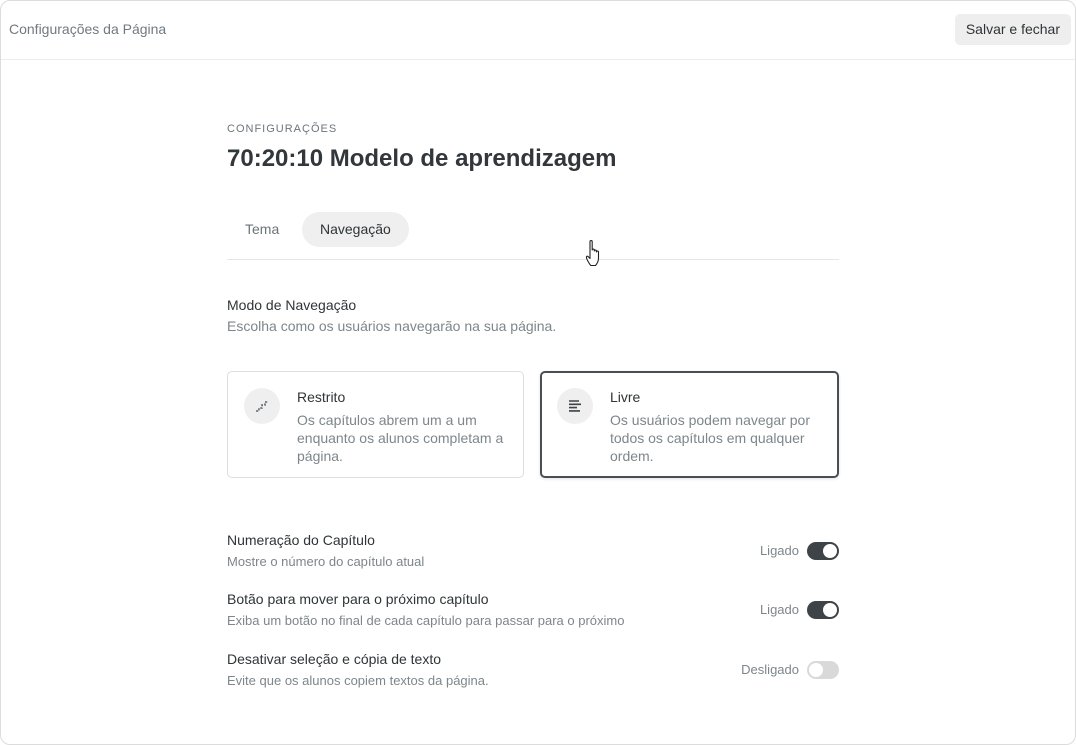 Image resolution: width=1076 pixels, height=745 pixels. What do you see at coordinates (88, 29) in the screenshot?
I see `window-title: Configurações da Página` at bounding box center [88, 29].